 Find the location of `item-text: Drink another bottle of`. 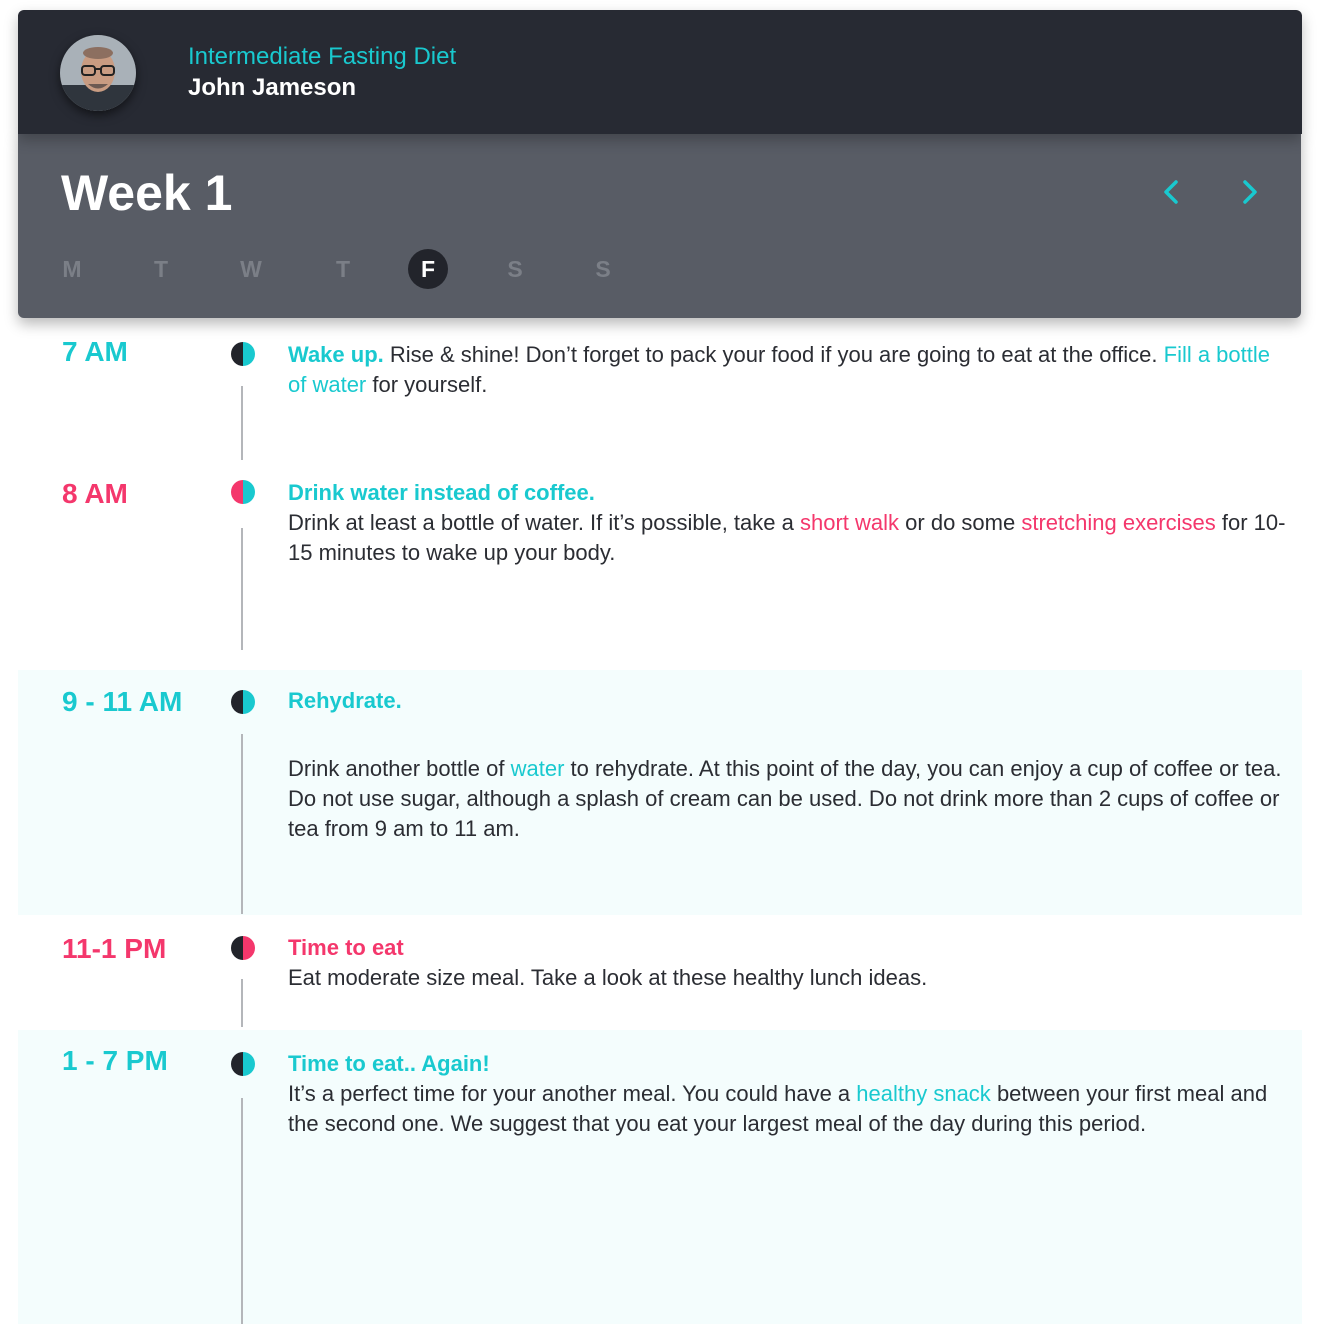

item-text: Drink another bottle of is located at coordinates (396, 768).